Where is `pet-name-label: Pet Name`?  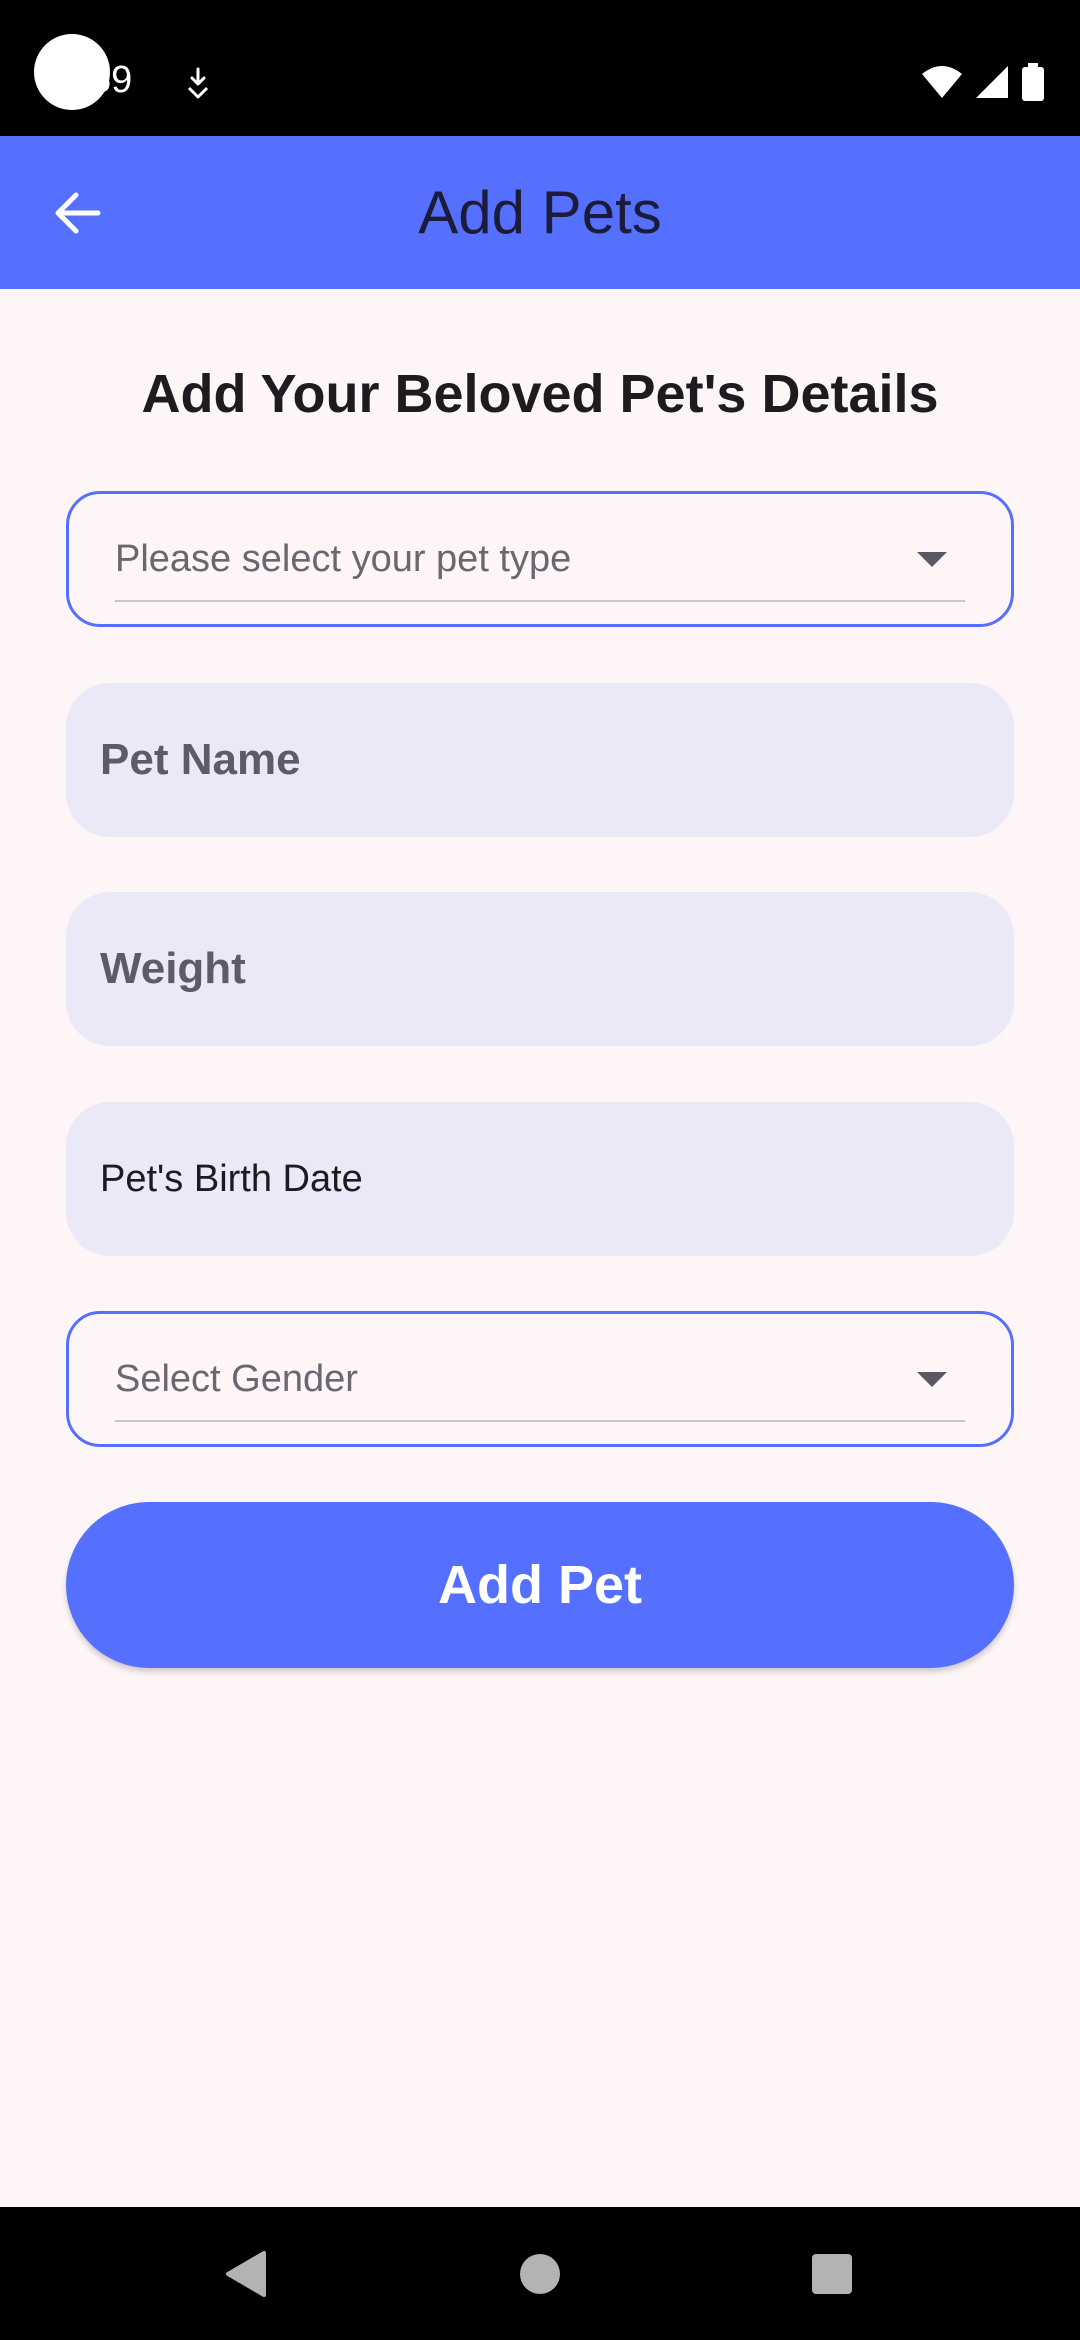
pet-name-label: Pet Name is located at coordinates (200, 759).